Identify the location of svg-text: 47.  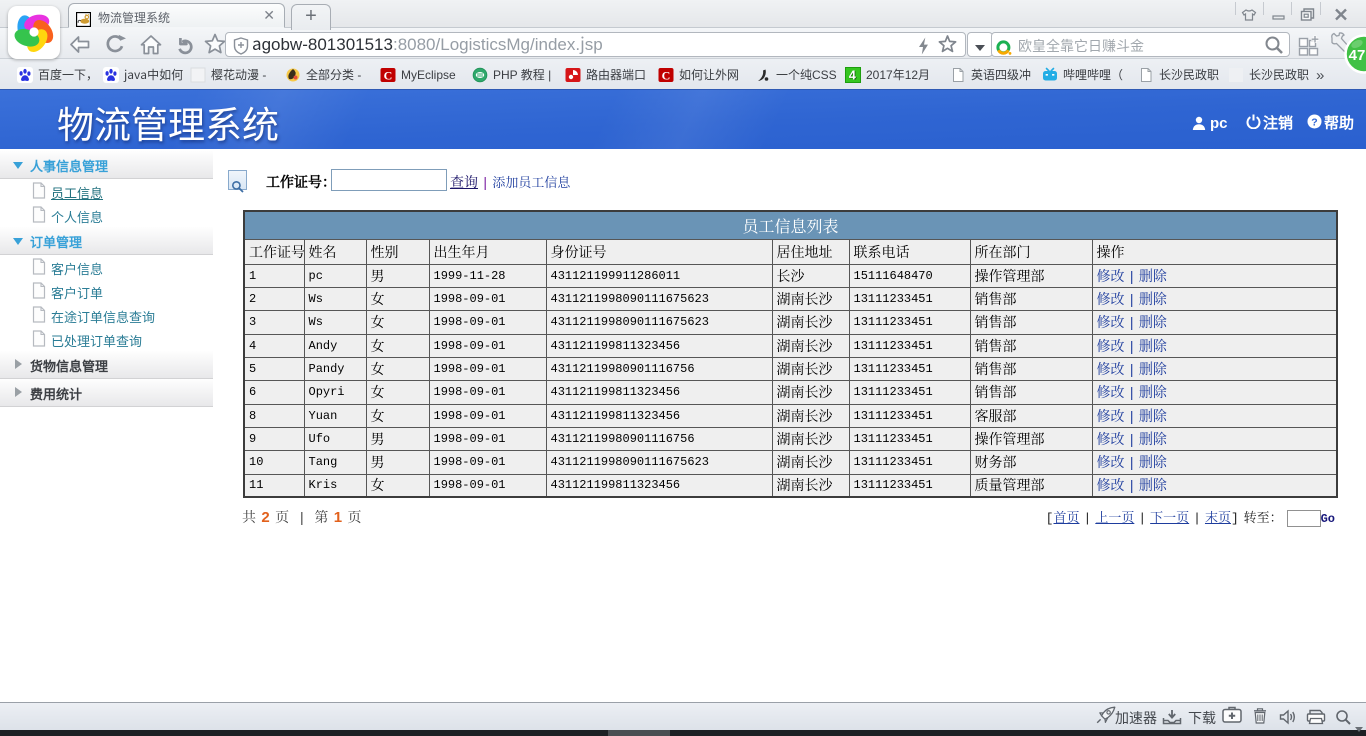
(1357, 55).